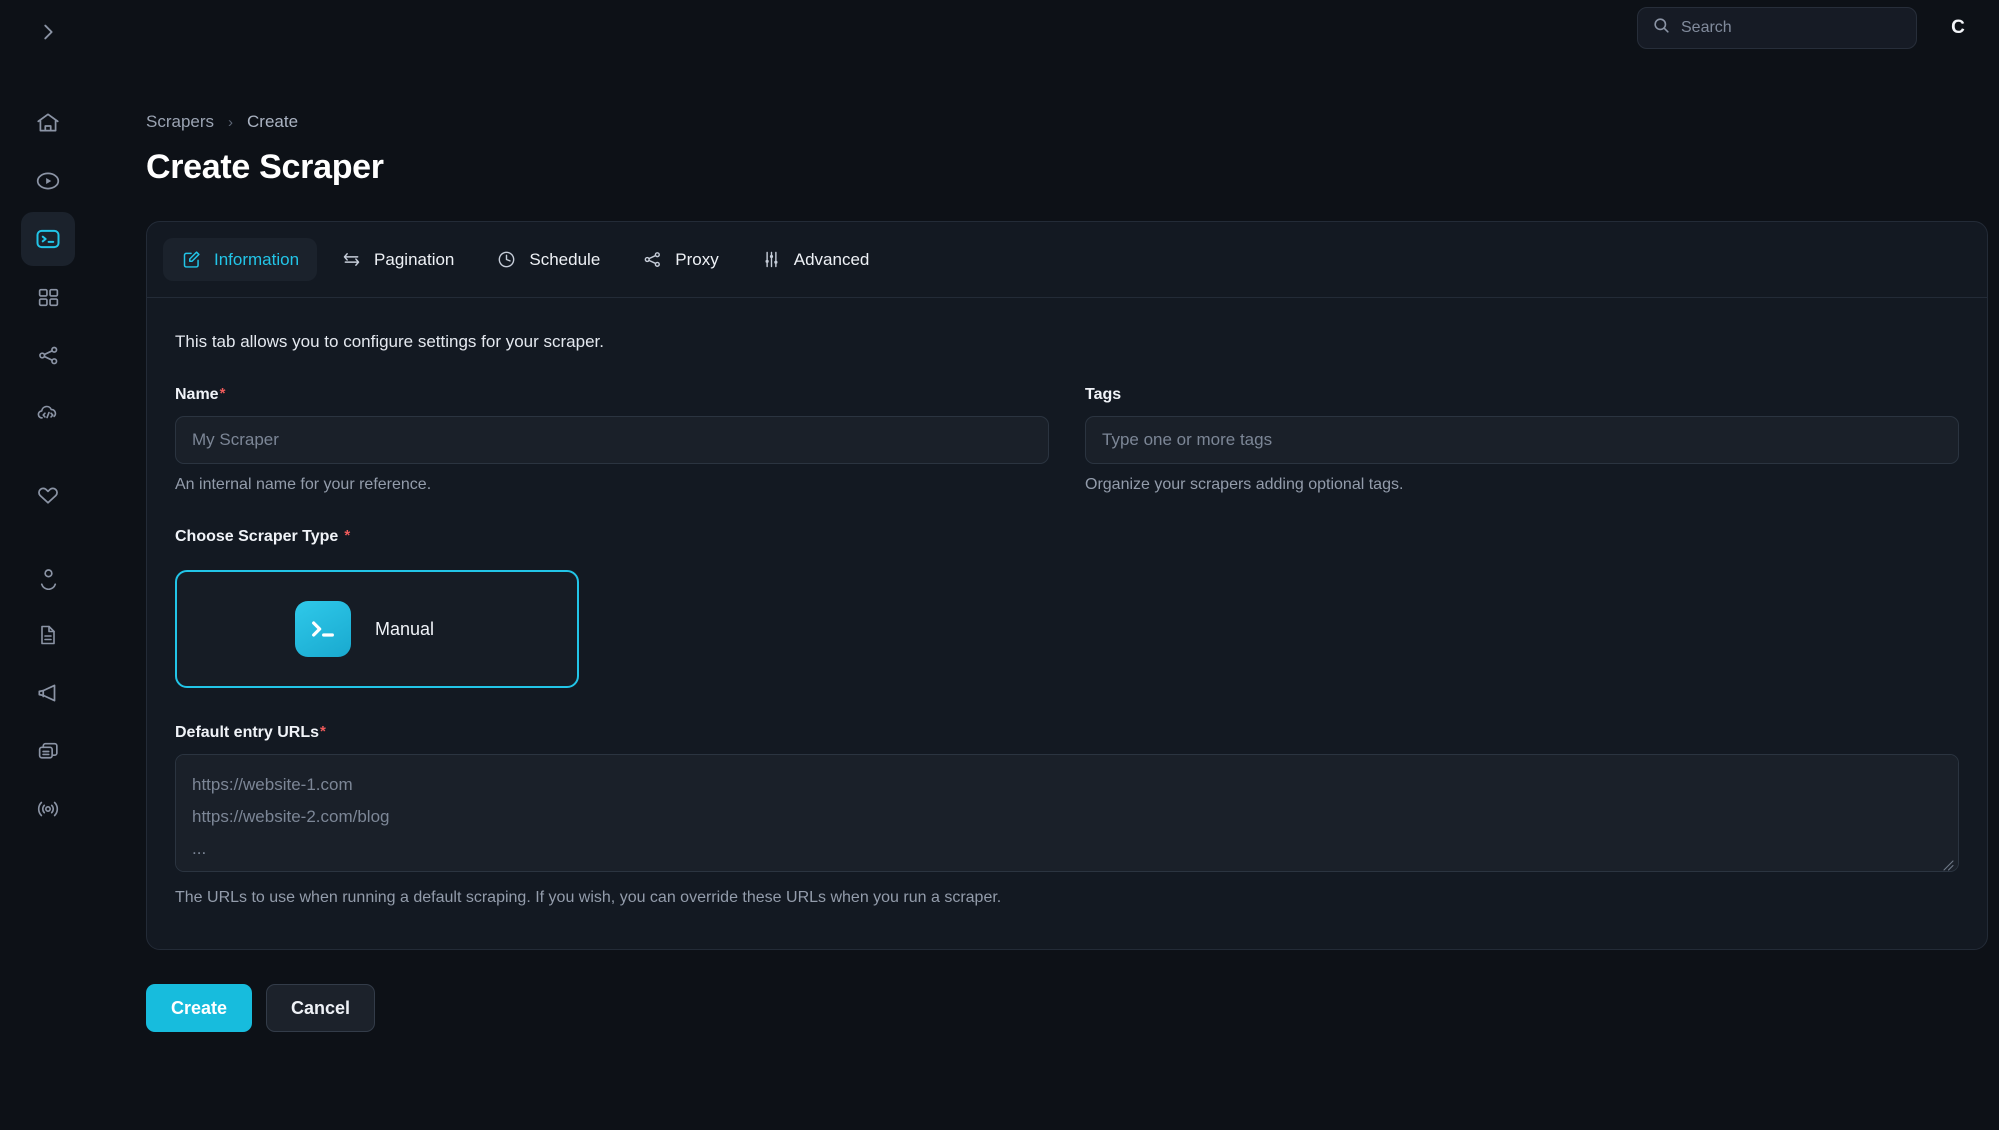 The height and width of the screenshot is (1130, 1999). I want to click on name-input, so click(612, 440).